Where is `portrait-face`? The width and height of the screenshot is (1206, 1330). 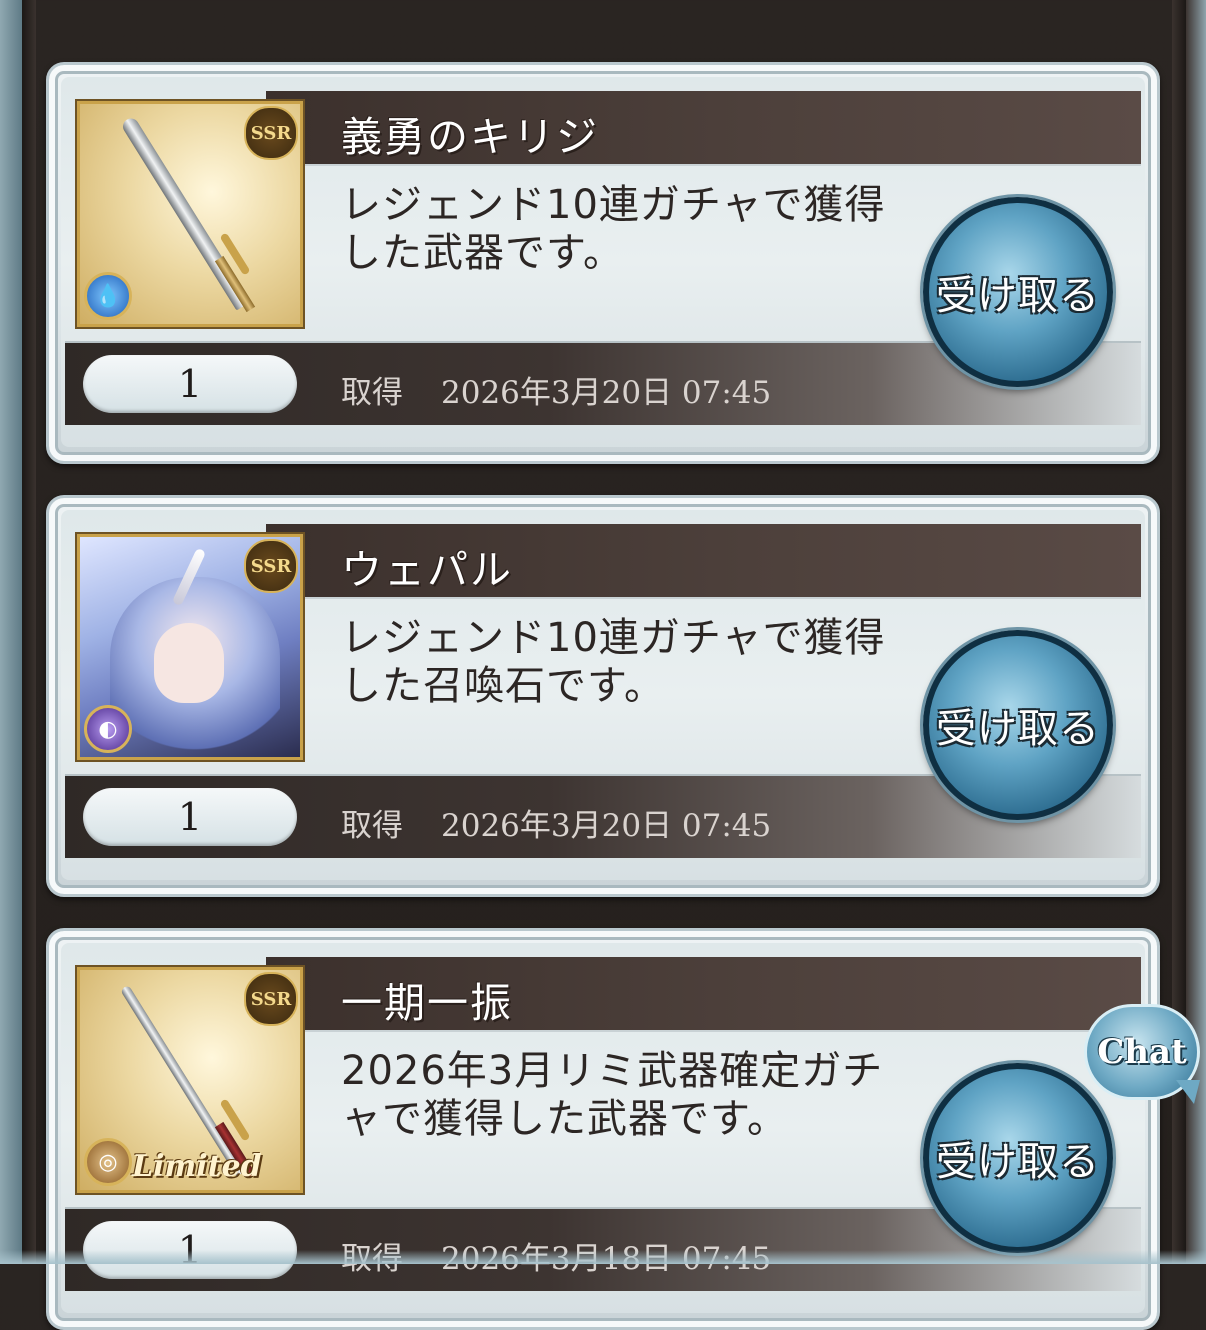 portrait-face is located at coordinates (189, 663).